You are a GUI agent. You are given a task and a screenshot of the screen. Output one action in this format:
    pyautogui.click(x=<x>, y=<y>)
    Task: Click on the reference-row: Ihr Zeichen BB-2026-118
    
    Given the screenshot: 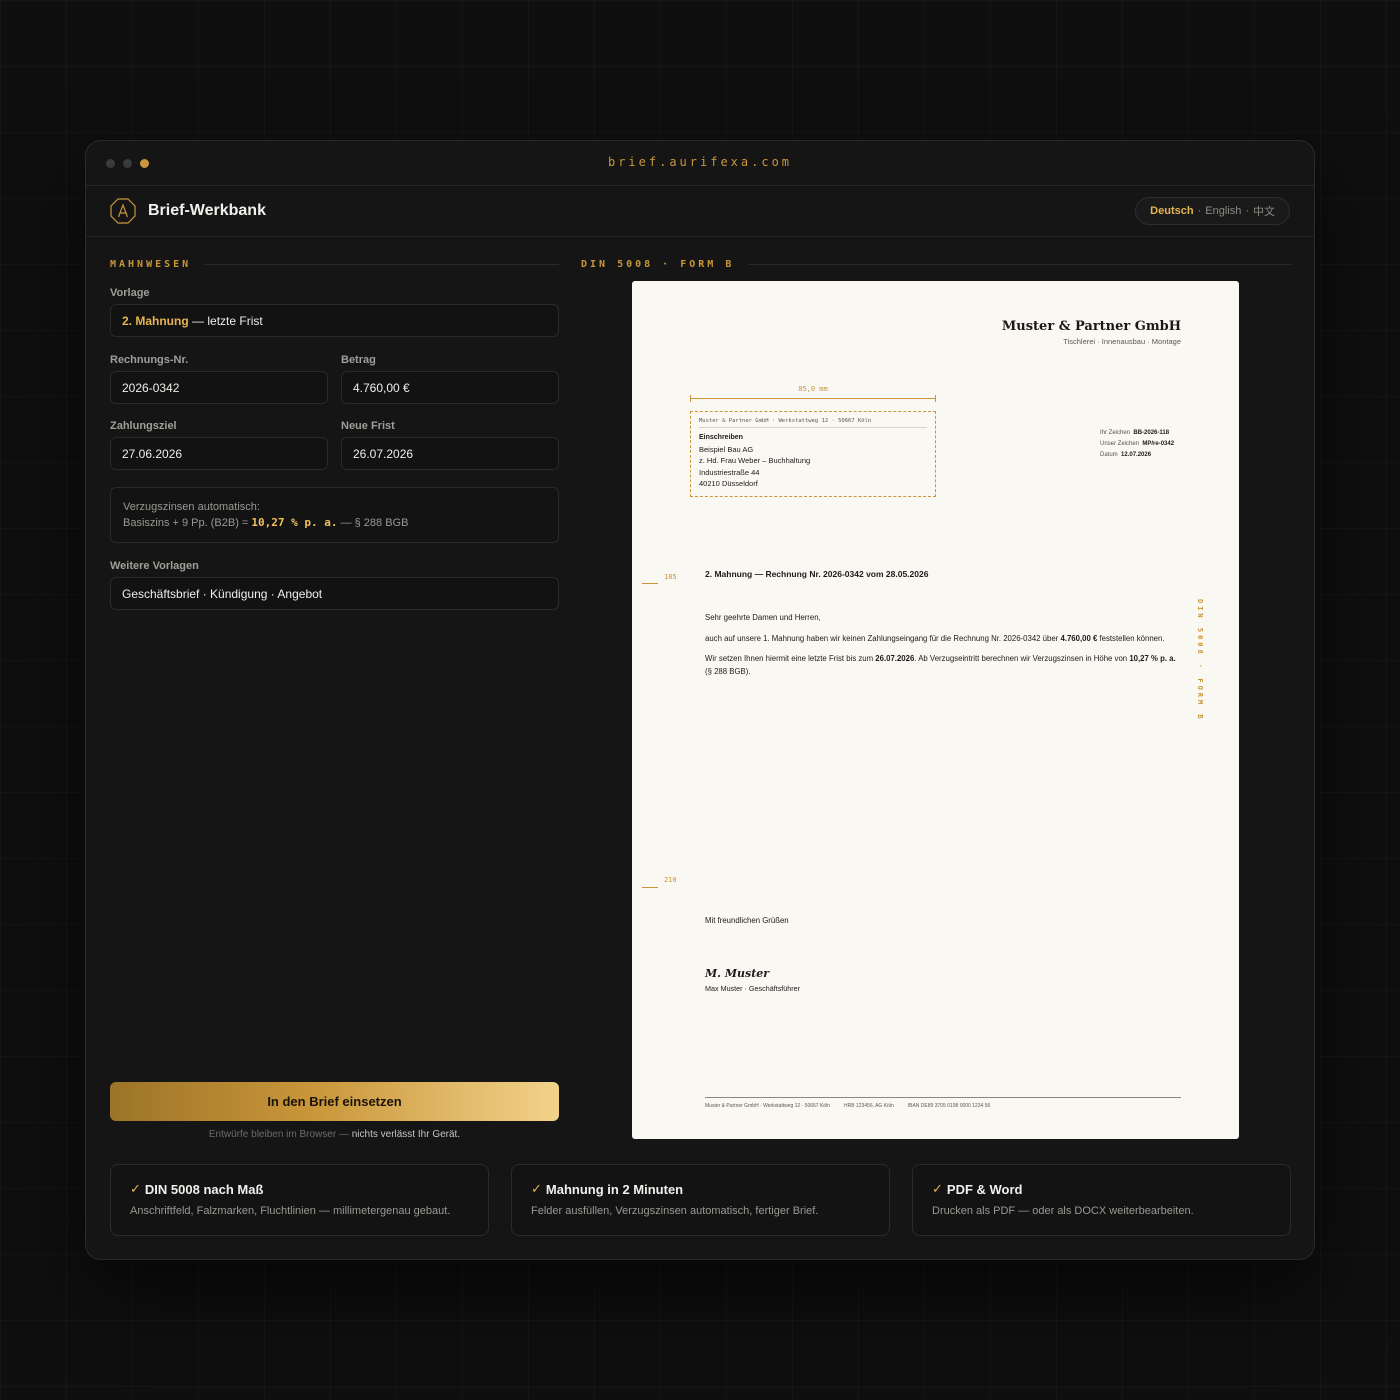 What is the action you would take?
    pyautogui.click(x=1137, y=433)
    